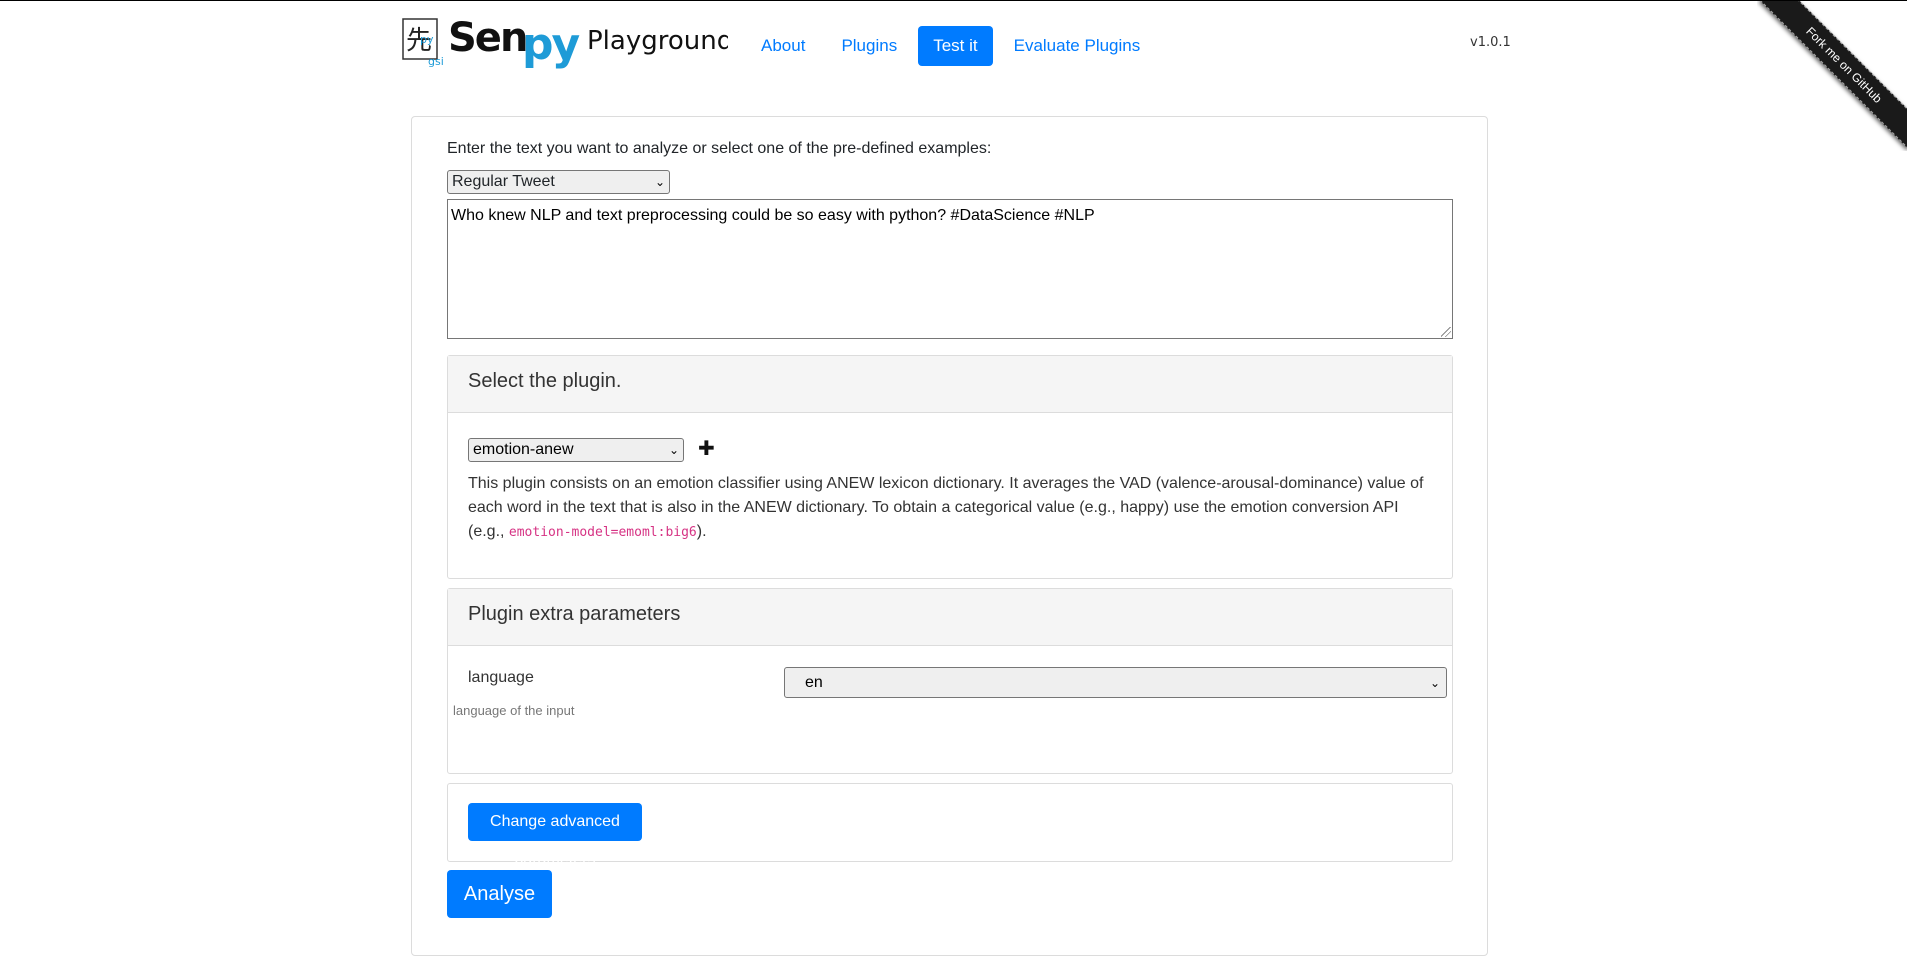 The width and height of the screenshot is (1907, 956). I want to click on senpy-logo: 先 py gsi Sen py Playground, so click(567, 43).